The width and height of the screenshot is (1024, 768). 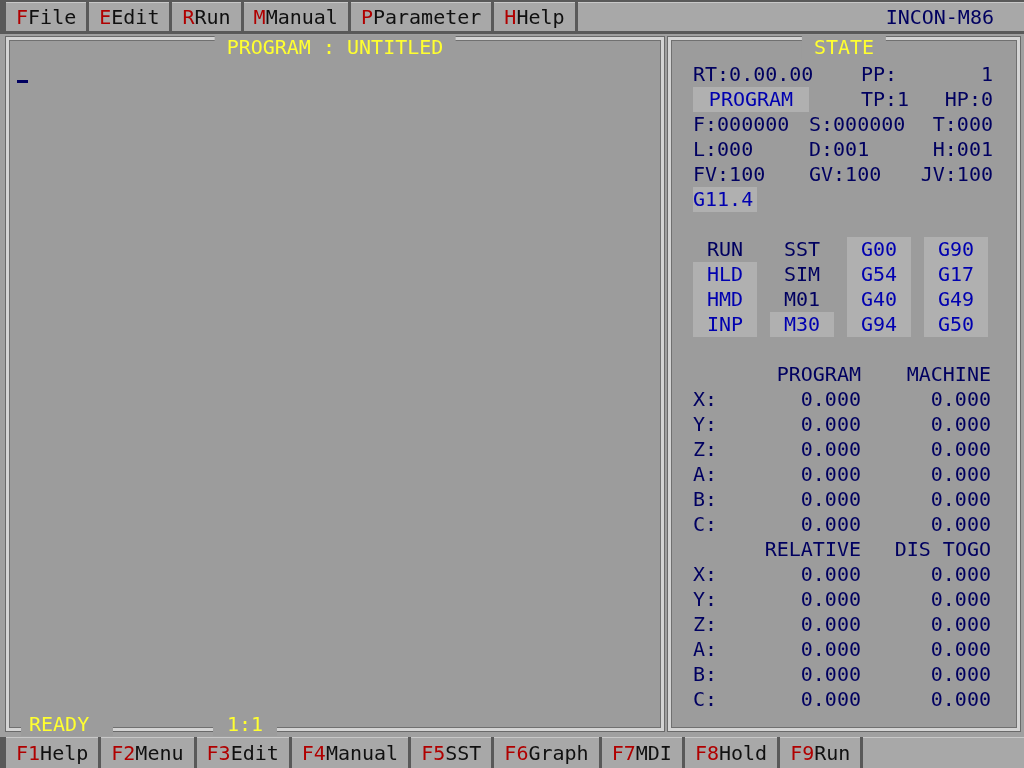 I want to click on status-indicator: G94, so click(x=879, y=324).